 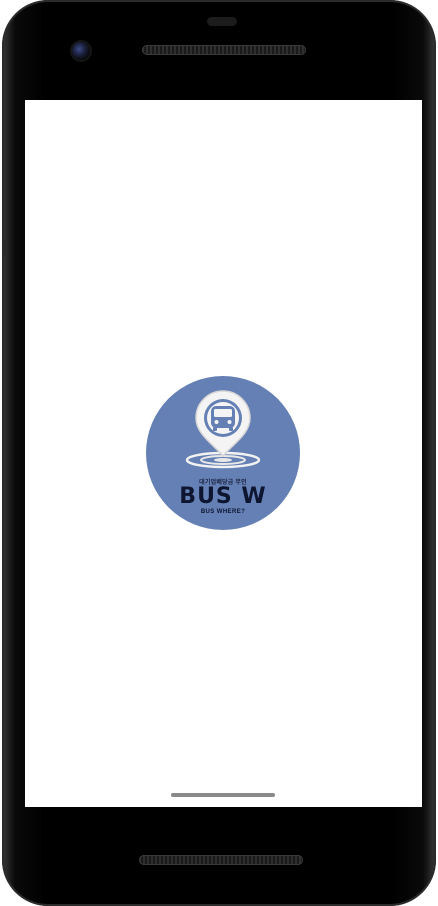 I want to click on side-button, so click(x=4, y=248).